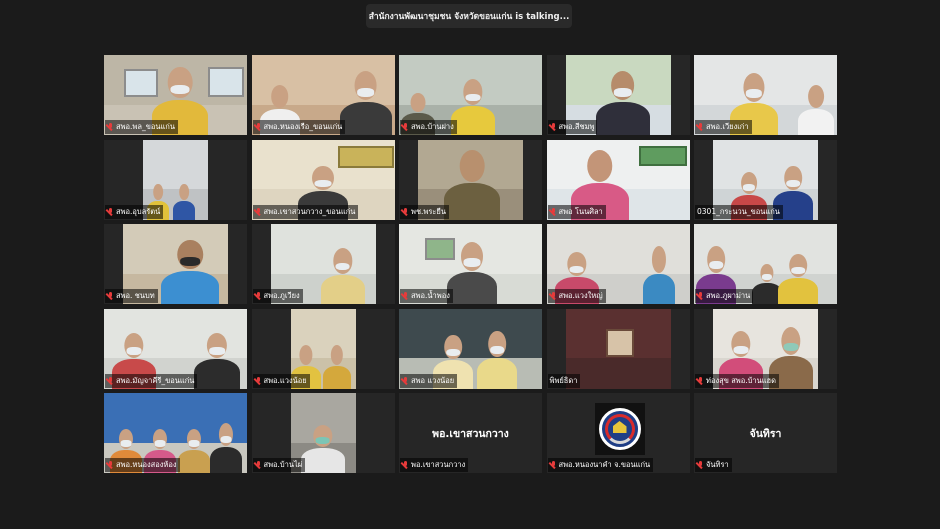 The image size is (940, 529). Describe the element at coordinates (470, 348) in the screenshot. I see `participant-tile: สพอ แวงน้อย` at that location.